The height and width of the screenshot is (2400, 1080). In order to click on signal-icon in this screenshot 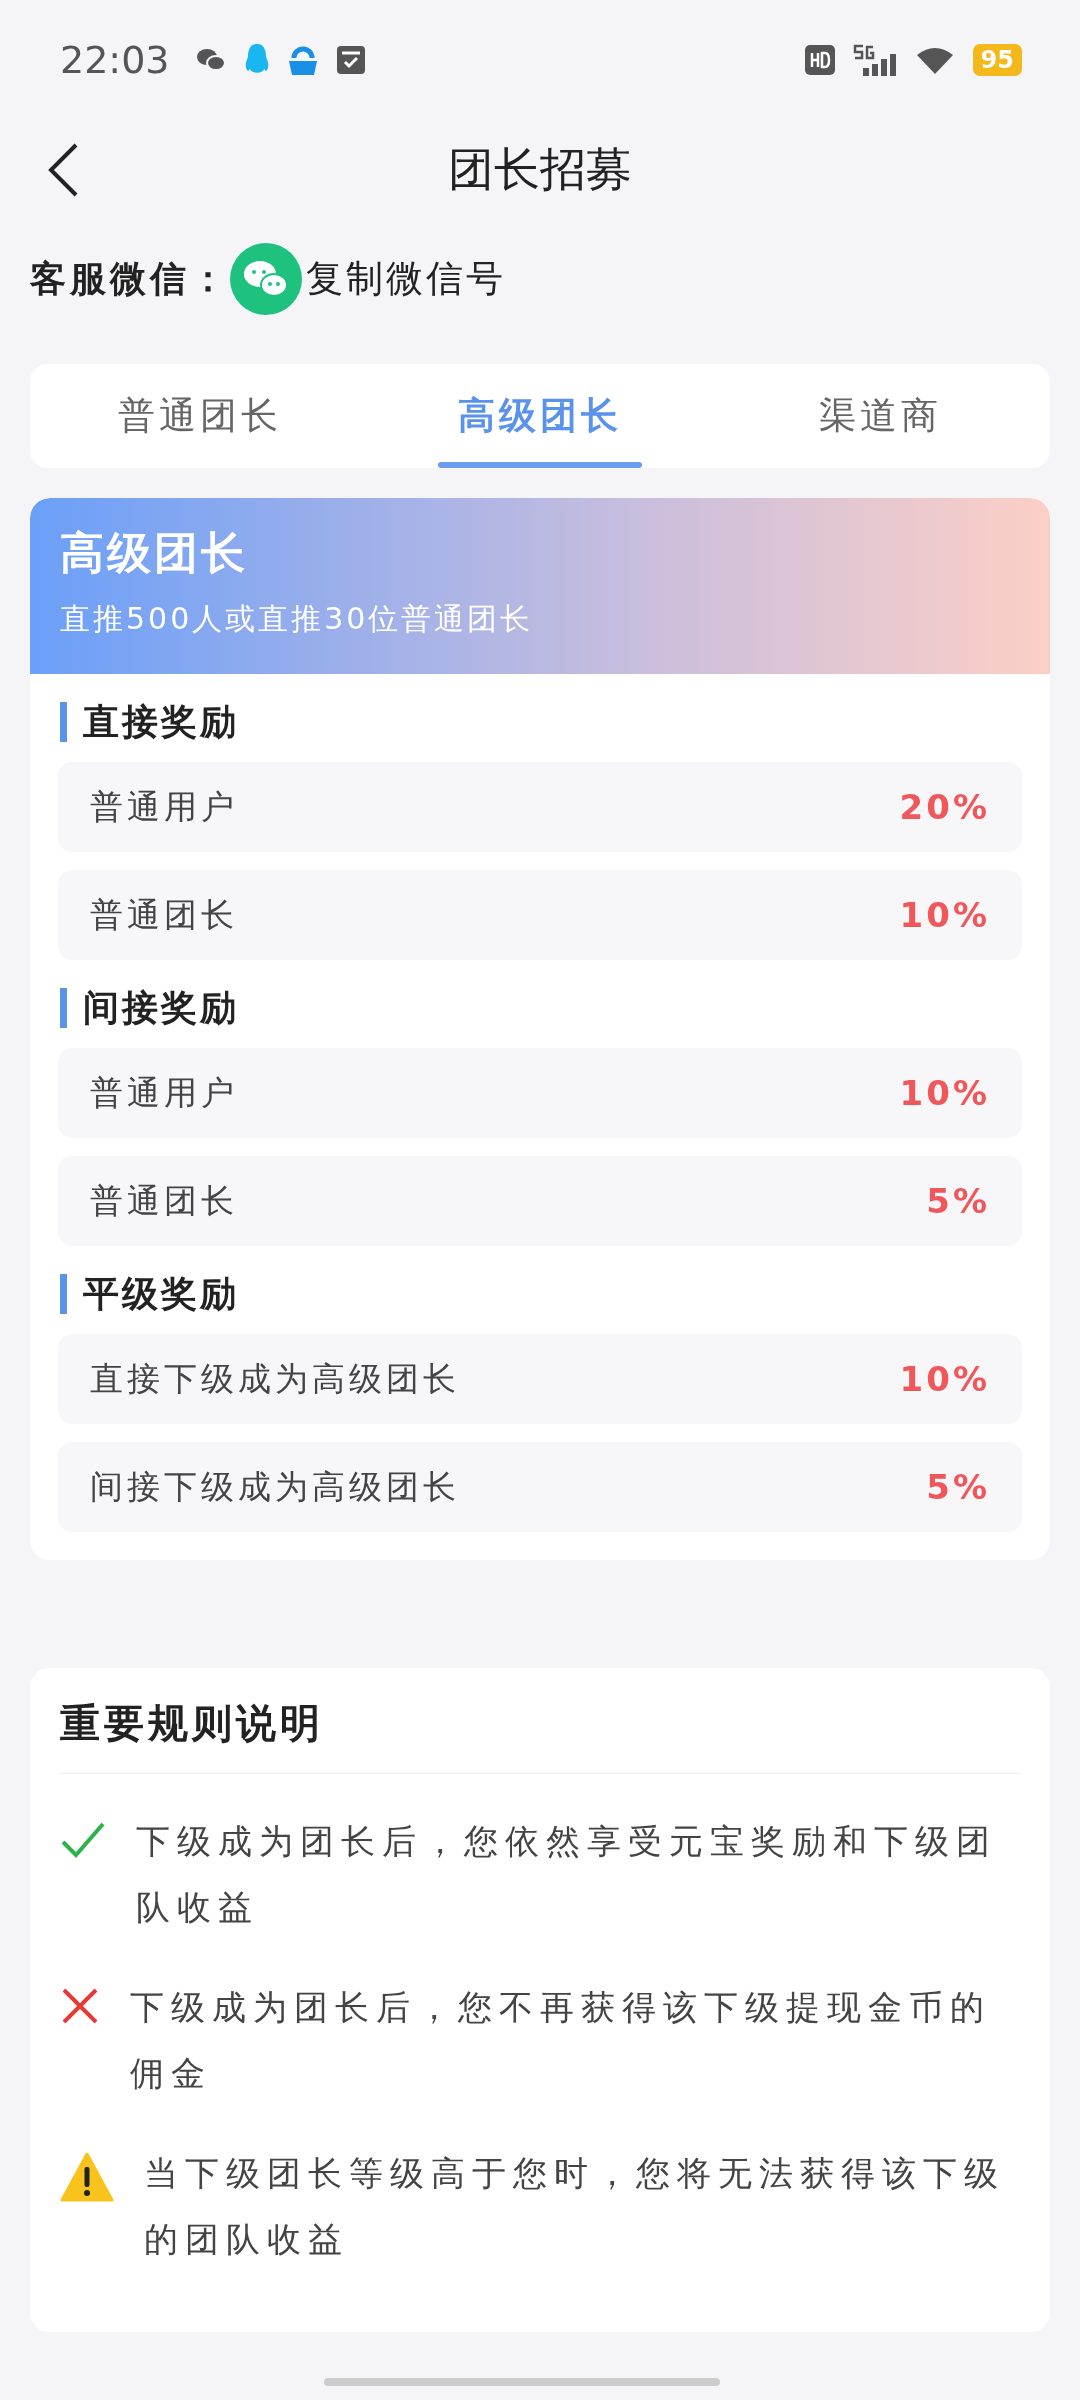, I will do `click(874, 60)`.